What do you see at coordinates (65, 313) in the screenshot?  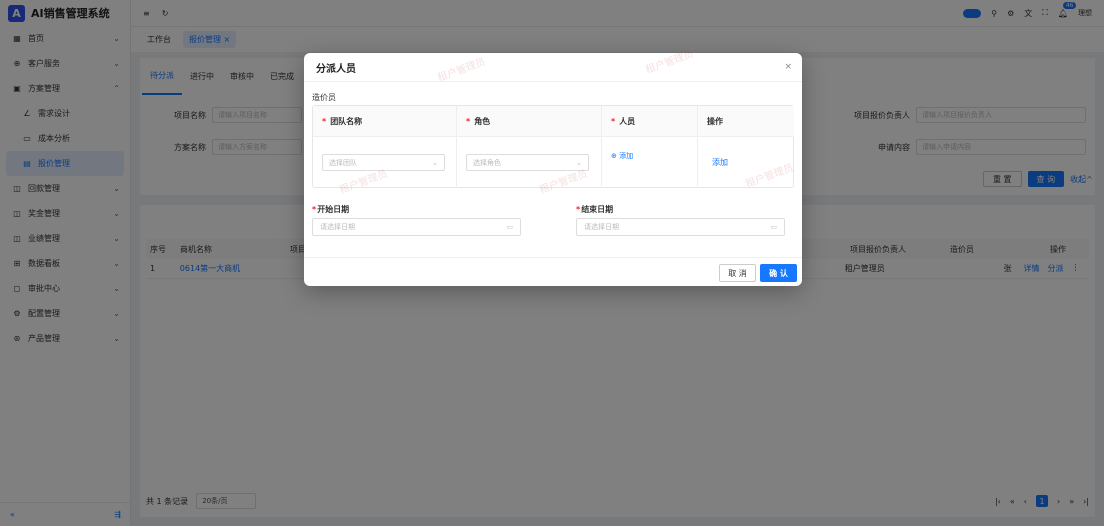 I see `sidebar-item-11: ⚙ 配置管理 ⌄` at bounding box center [65, 313].